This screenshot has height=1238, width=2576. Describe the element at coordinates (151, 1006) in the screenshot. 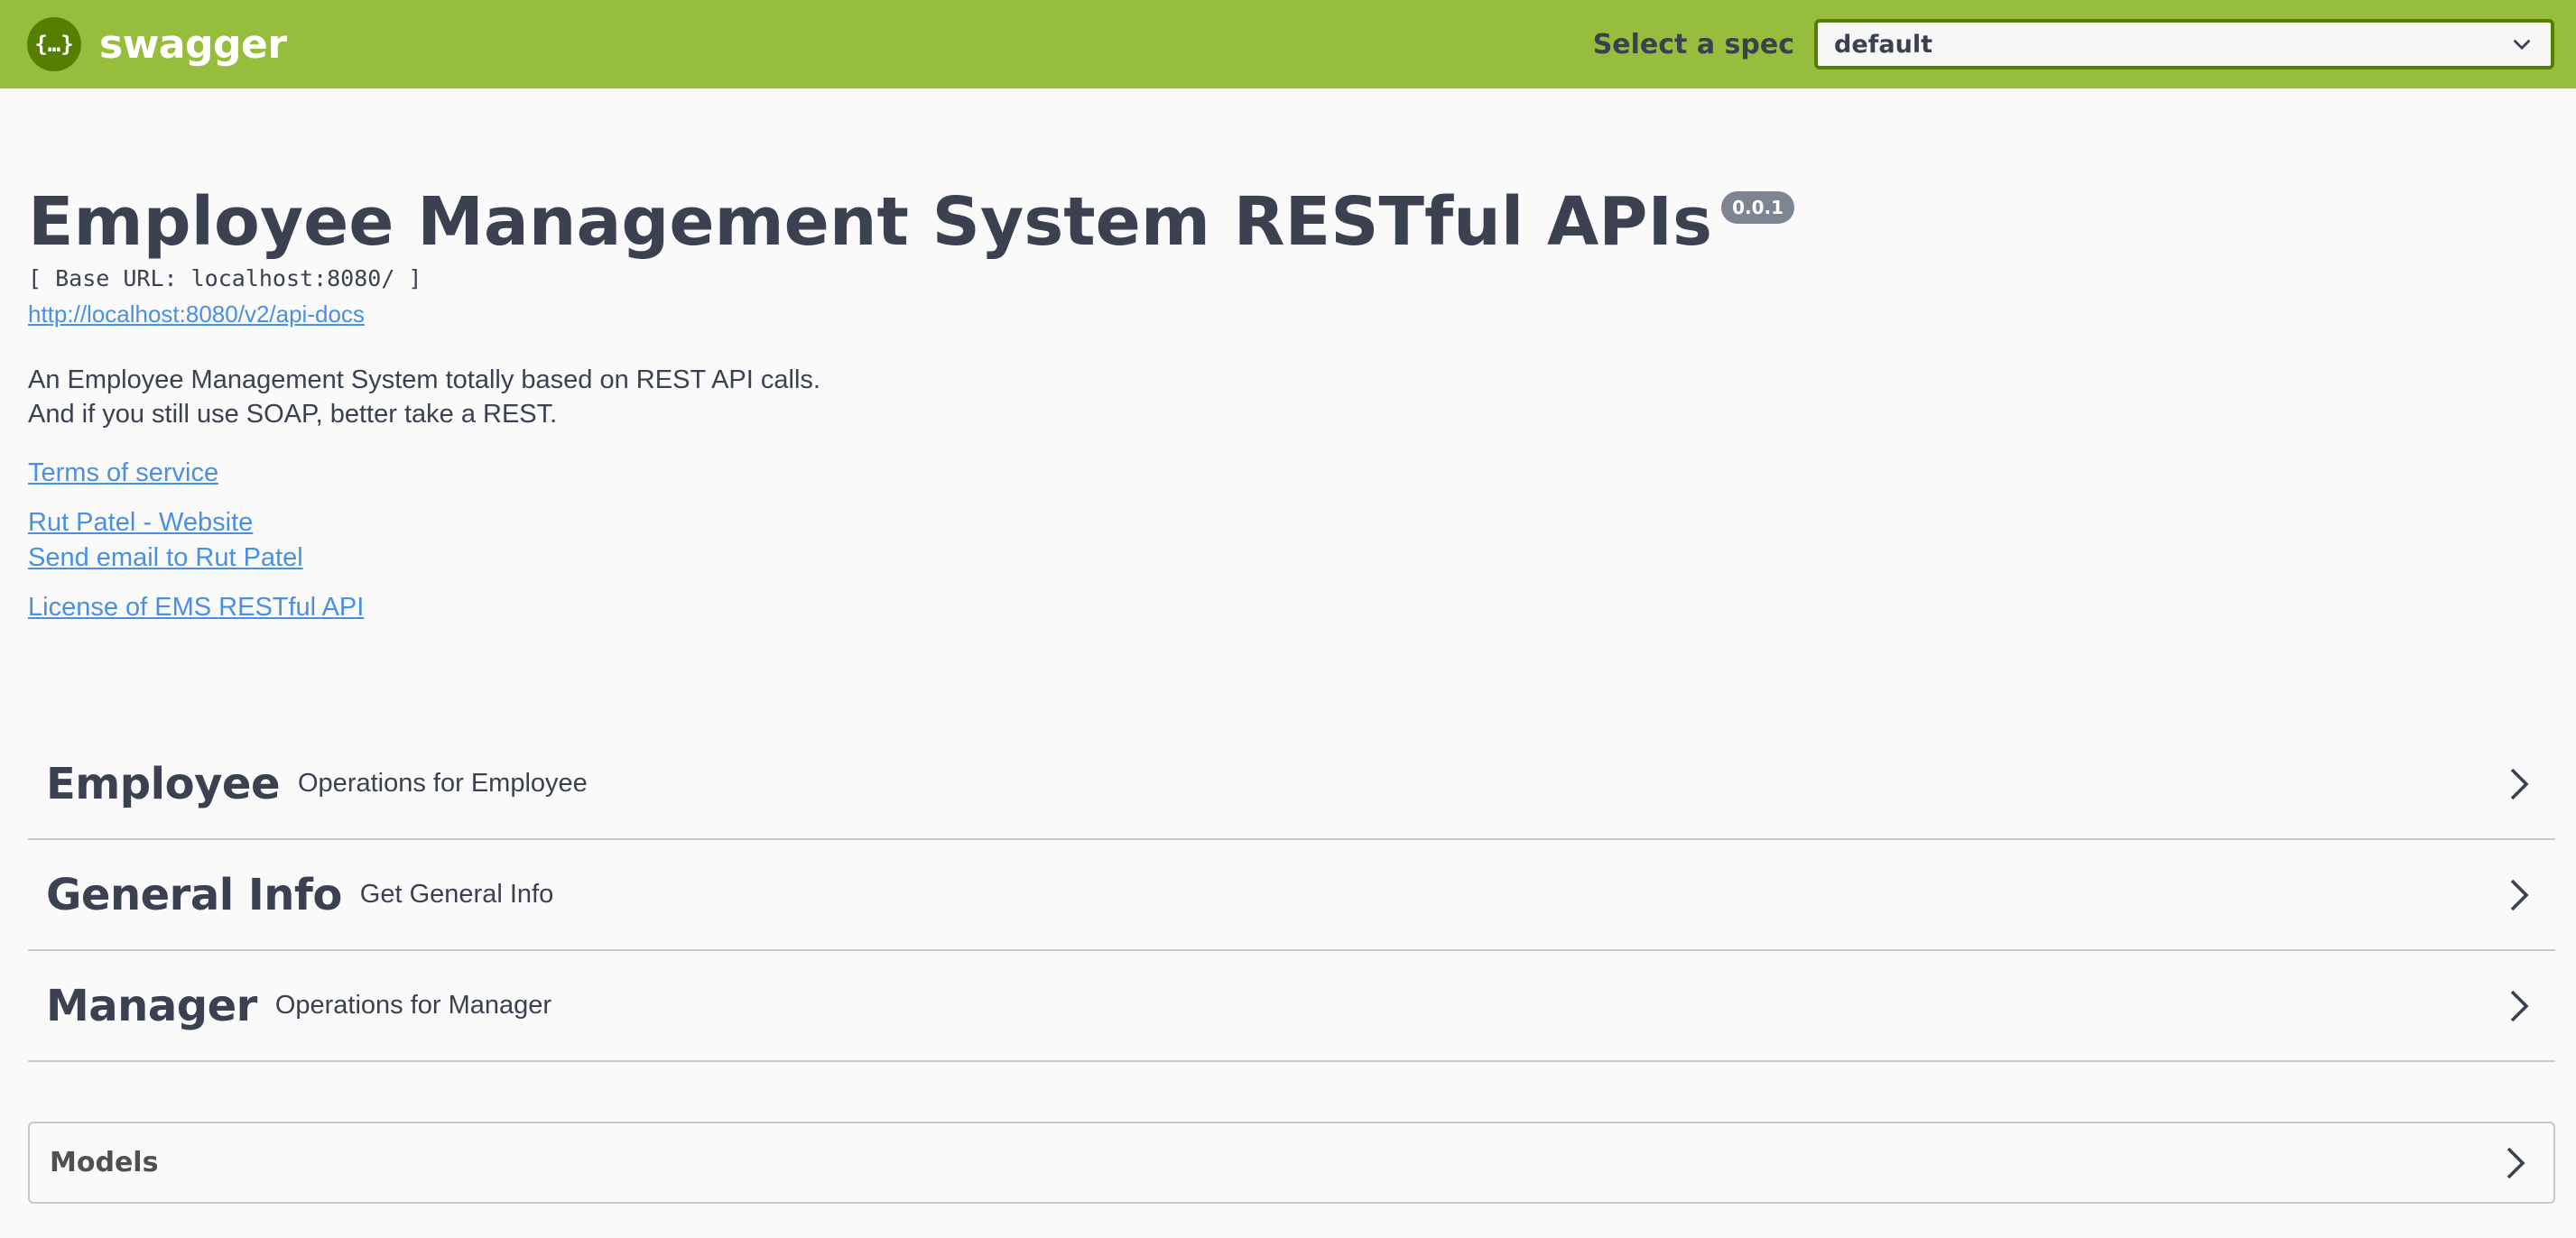

I see `tag-name: Manager` at that location.